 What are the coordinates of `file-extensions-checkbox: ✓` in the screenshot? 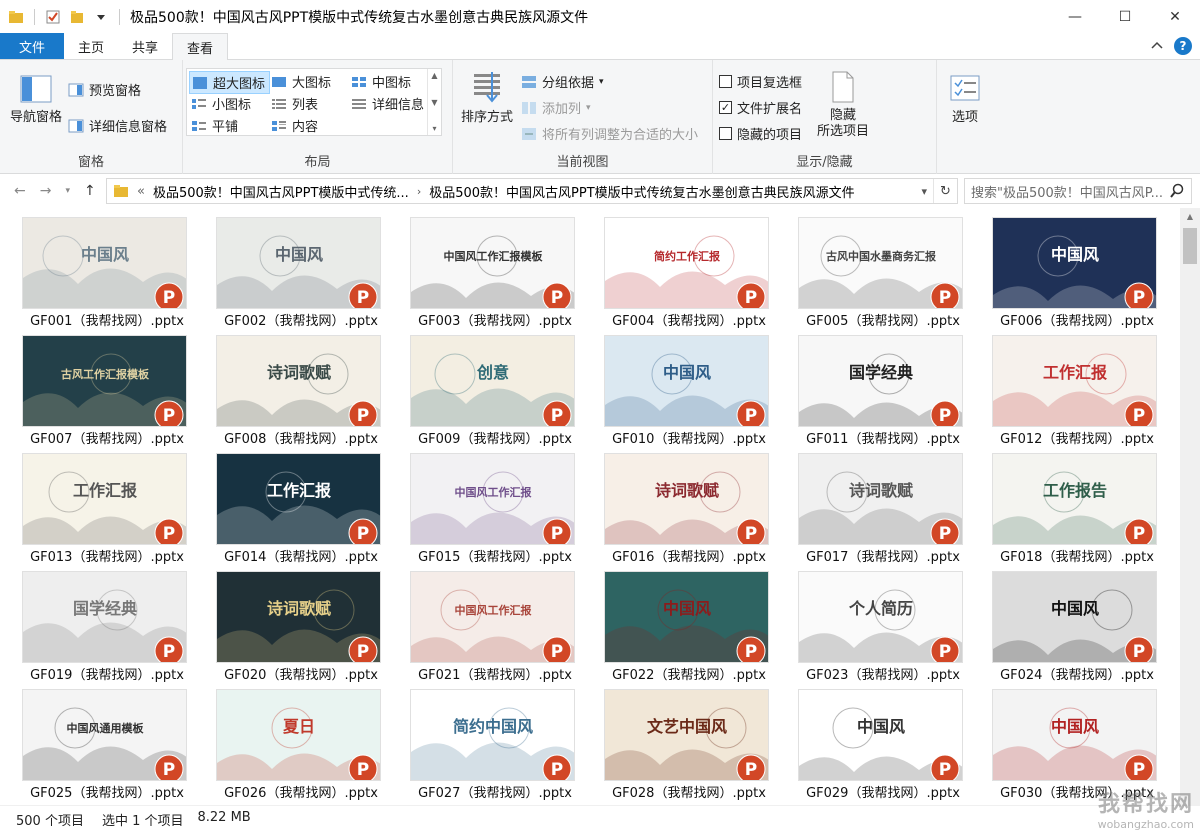 It's located at (725, 107).